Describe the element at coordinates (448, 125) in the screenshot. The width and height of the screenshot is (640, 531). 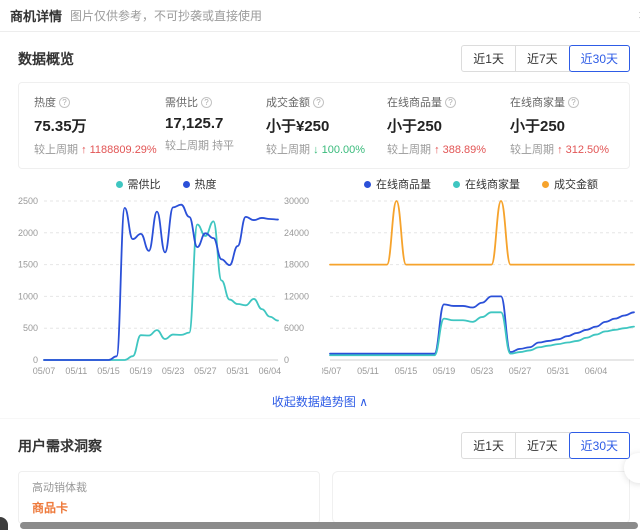
I see `stat-online-products: 在线商品量? 小于250 较上周期 ↑ 388.89%` at that location.